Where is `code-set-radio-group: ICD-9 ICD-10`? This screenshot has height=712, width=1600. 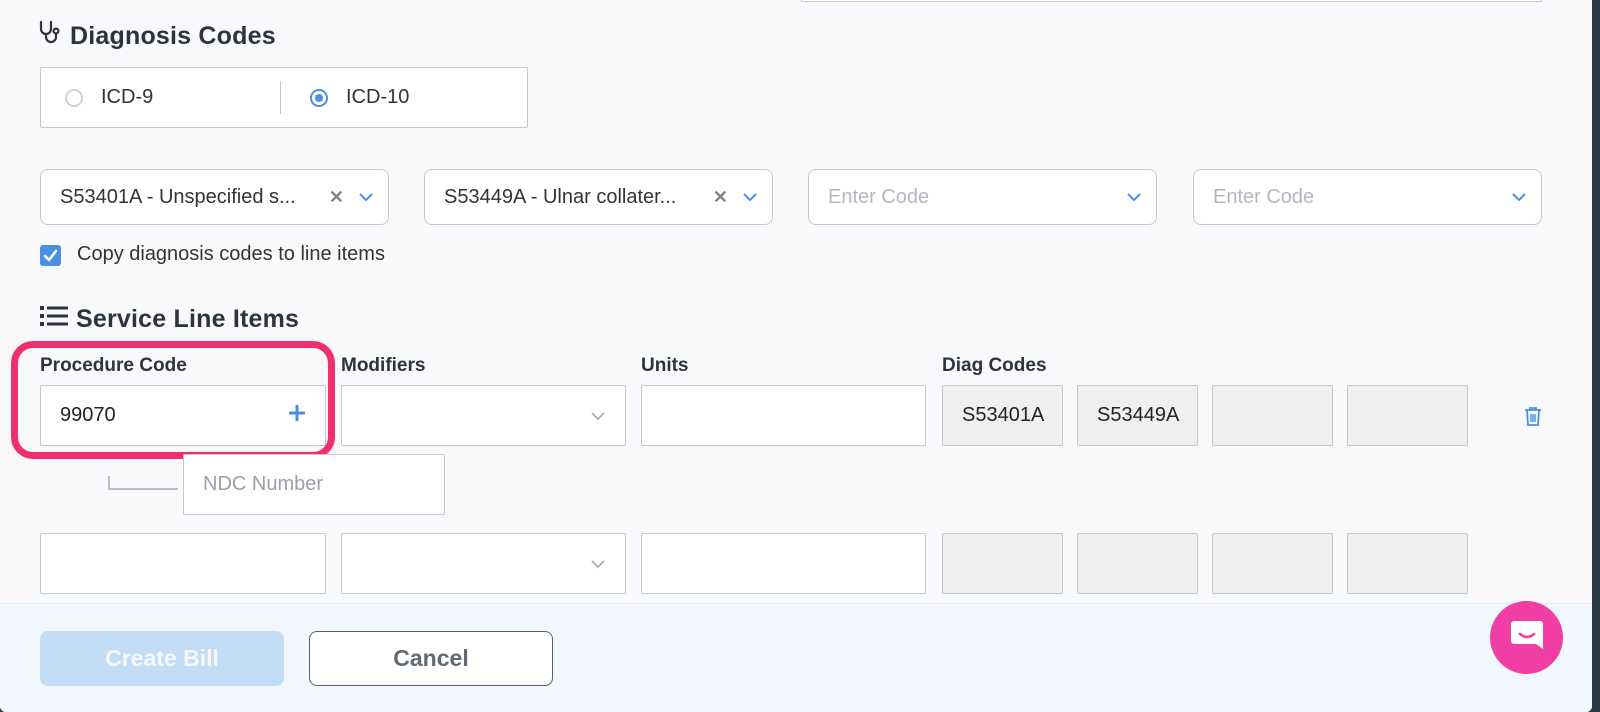 code-set-radio-group: ICD-9 ICD-10 is located at coordinates (284, 97).